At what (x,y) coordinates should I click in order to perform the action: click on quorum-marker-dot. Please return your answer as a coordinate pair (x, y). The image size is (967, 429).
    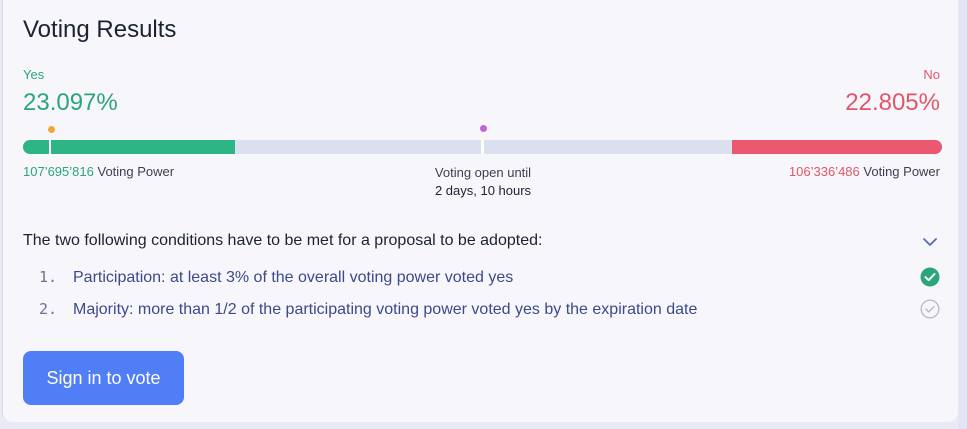
    Looking at the image, I should click on (51, 129).